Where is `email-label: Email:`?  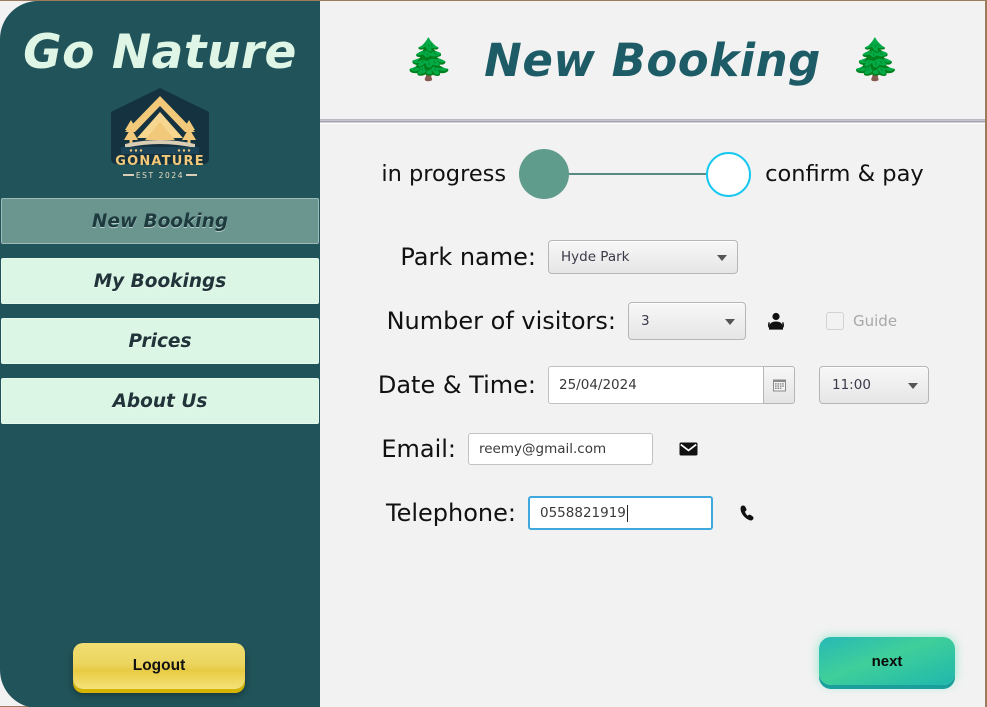
email-label: Email: is located at coordinates (418, 449).